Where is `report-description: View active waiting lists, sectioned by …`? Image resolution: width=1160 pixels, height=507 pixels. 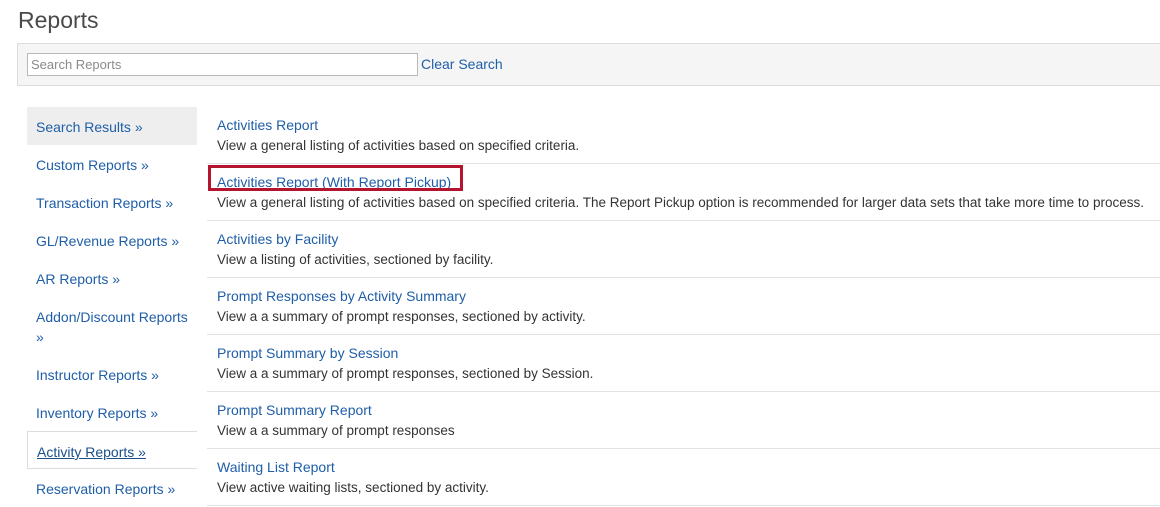
report-description: View active waiting lists, sectioned by … is located at coordinates (353, 487).